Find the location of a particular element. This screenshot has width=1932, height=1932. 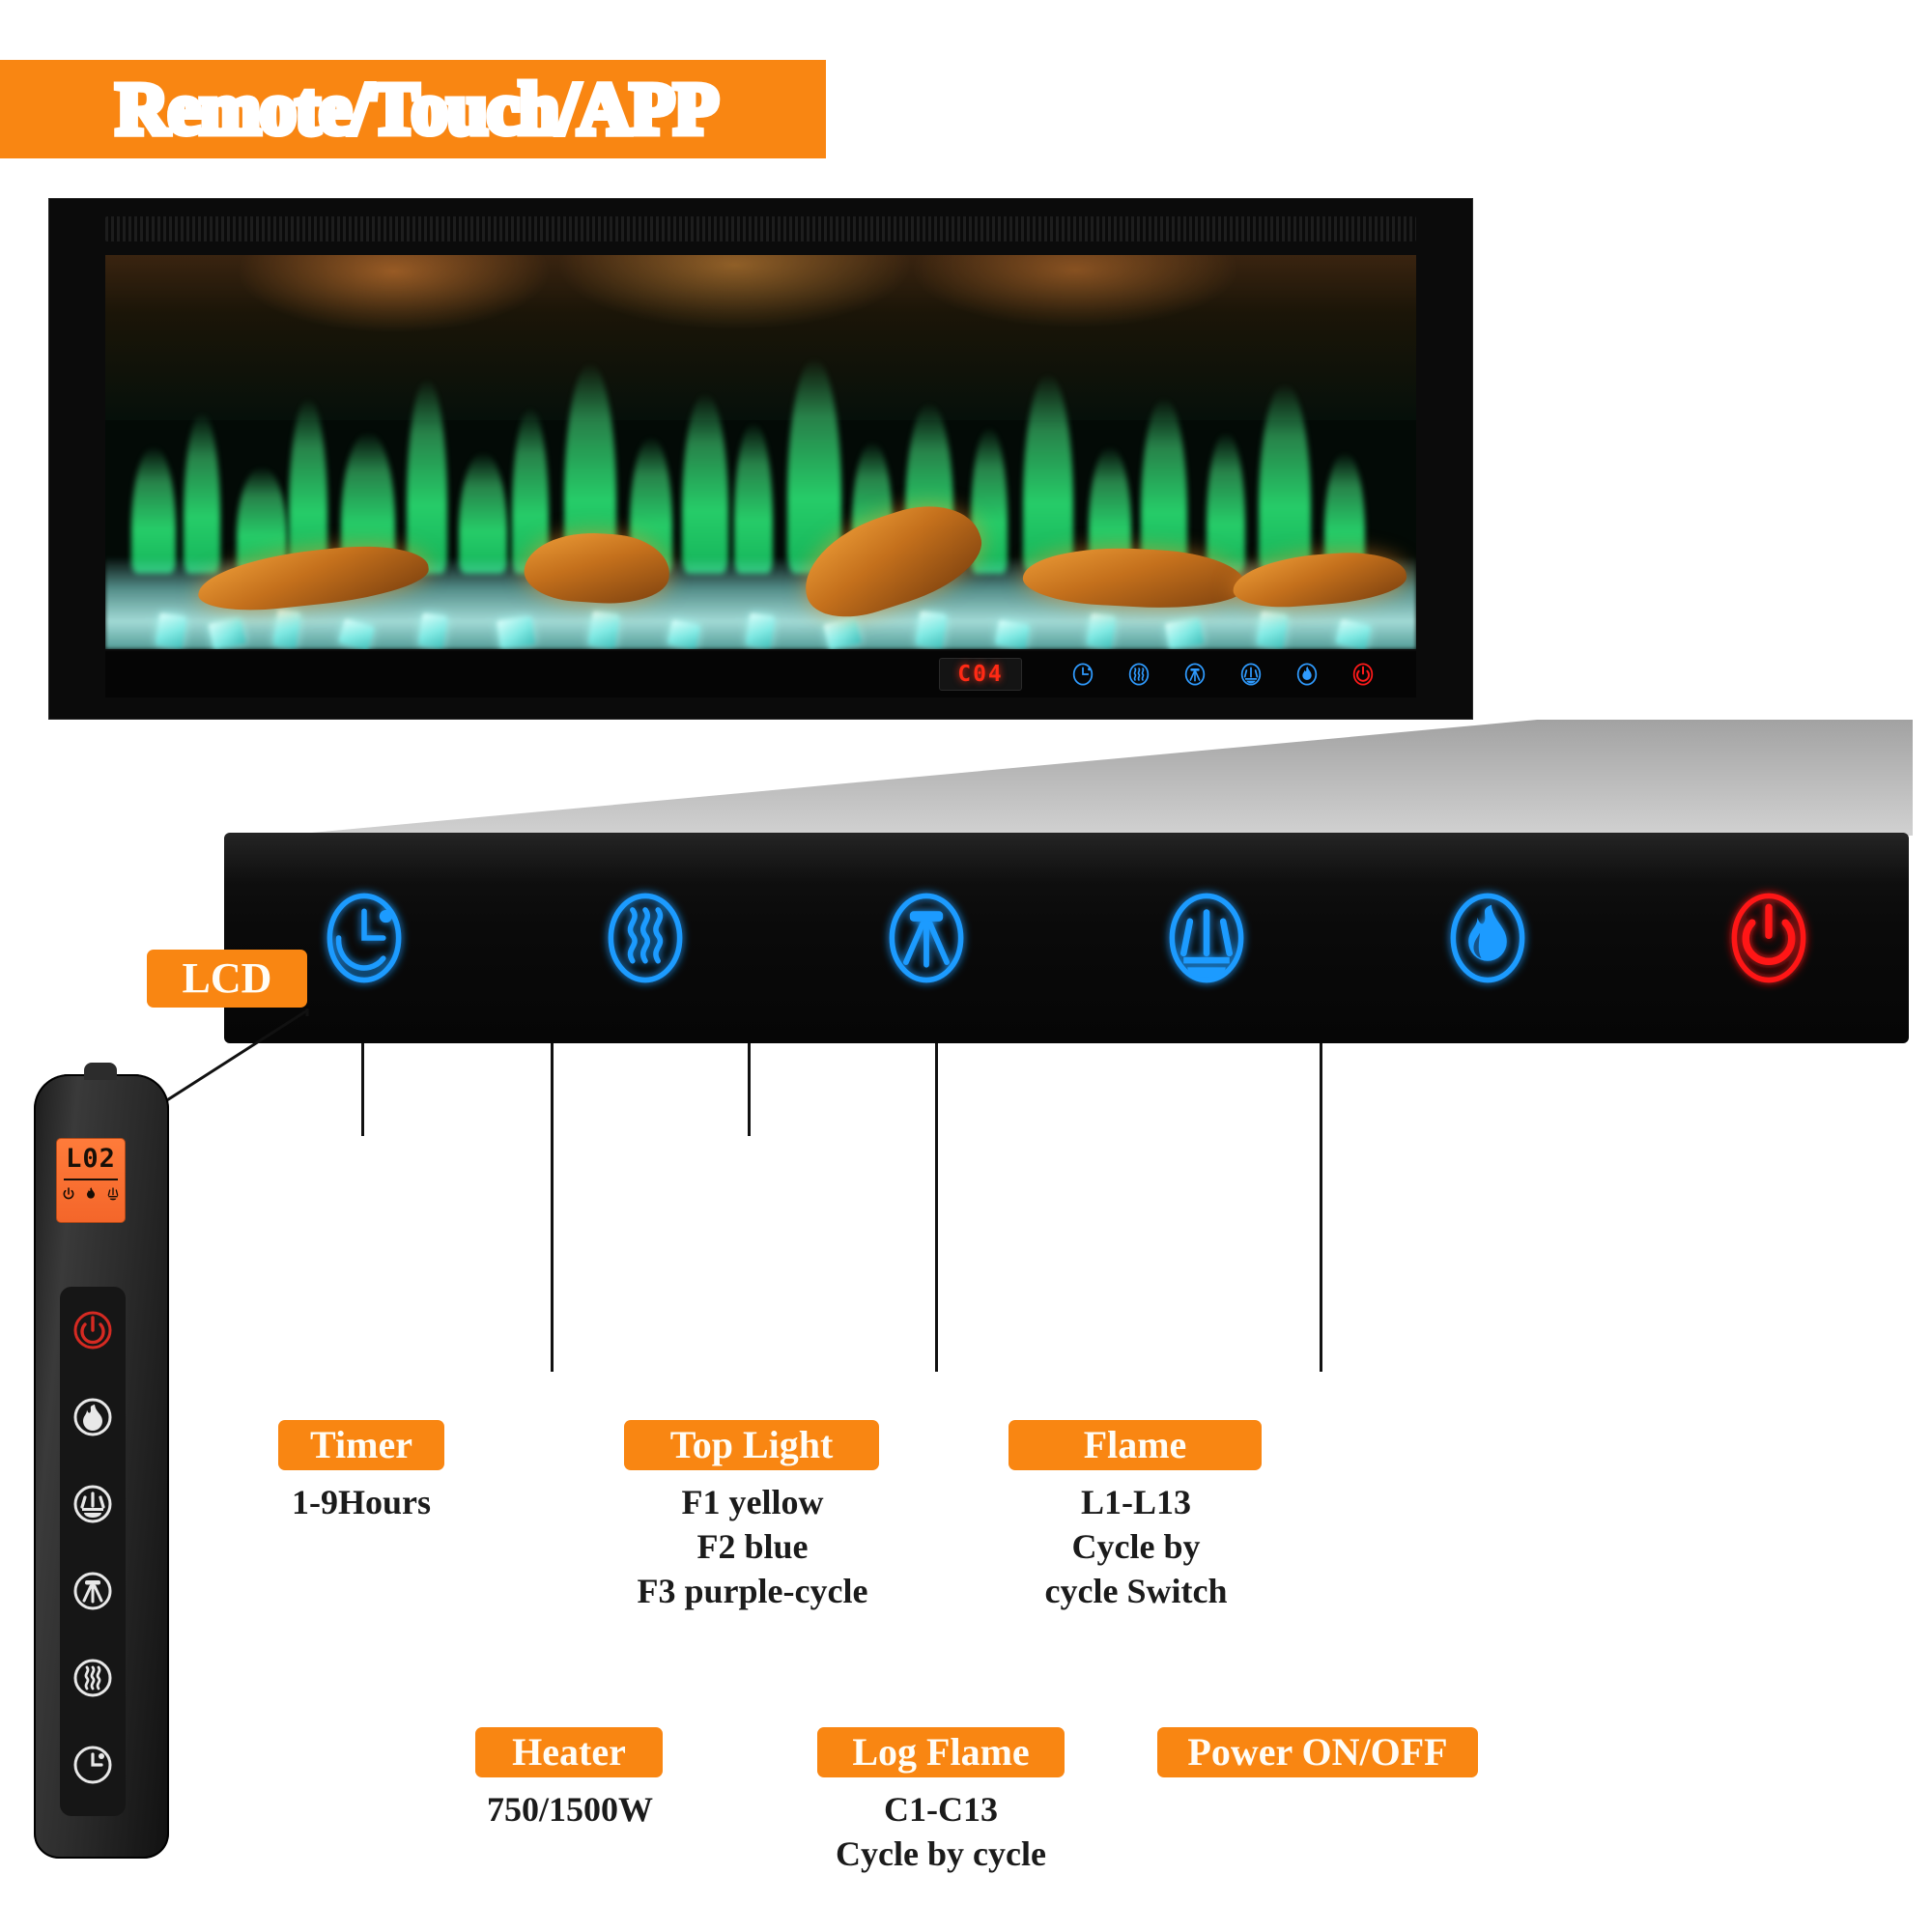

leader-line-top-light is located at coordinates (749, 1089).